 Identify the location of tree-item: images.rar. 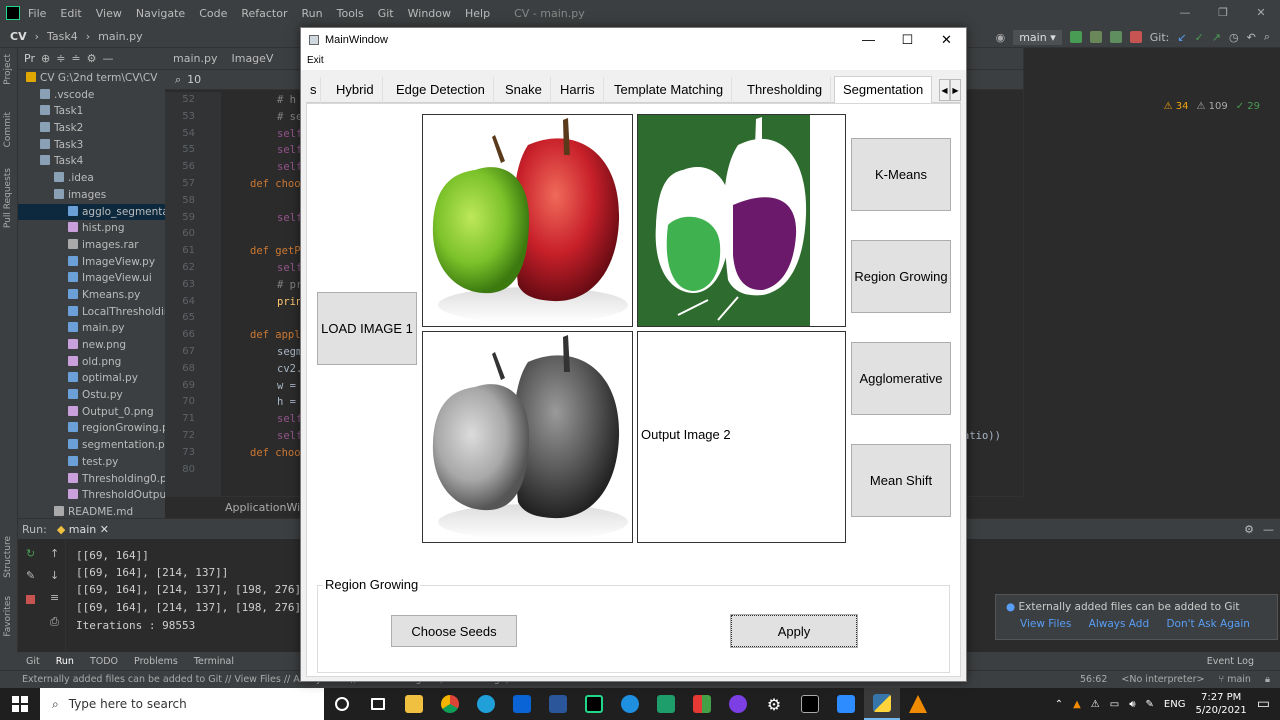
(91, 245).